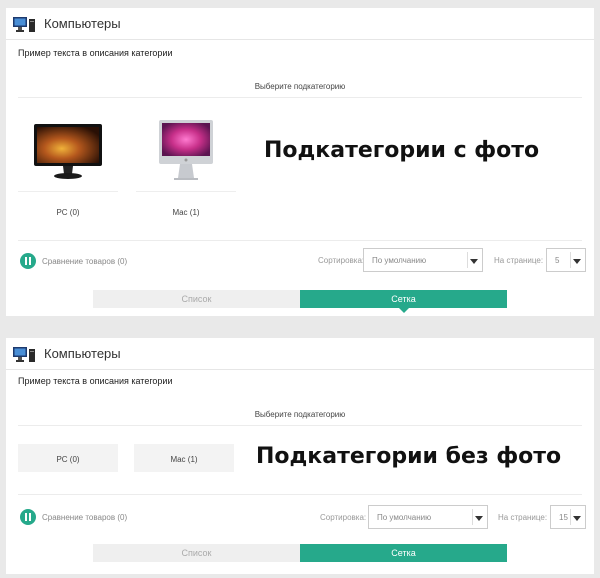 Image resolution: width=600 pixels, height=578 pixels. I want to click on per-page-select: 15, so click(568, 517).